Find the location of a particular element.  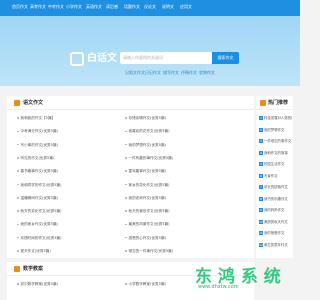

list-item-label: 珍惜亲情作文(优秀5篇) is located at coordinates (147, 118).